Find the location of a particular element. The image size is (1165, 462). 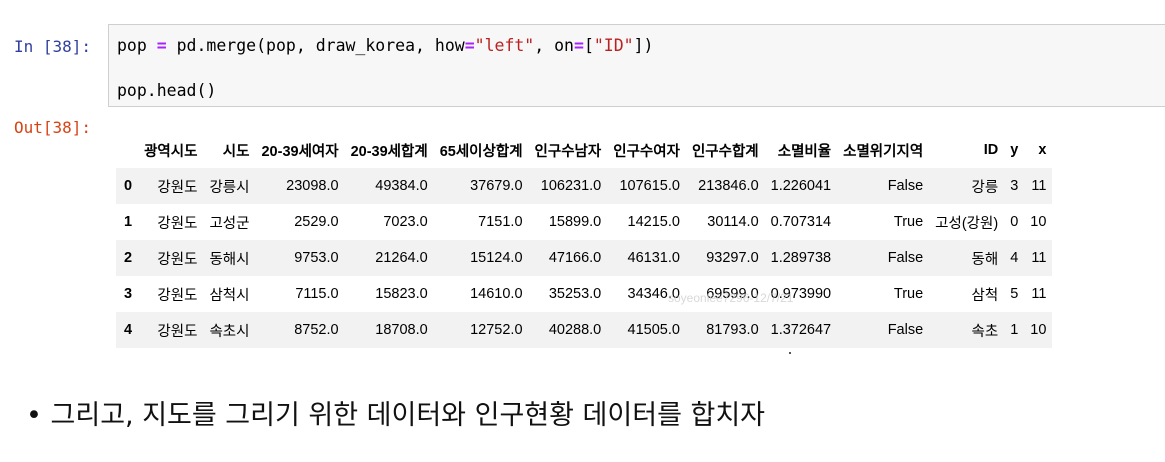

column-header: x is located at coordinates (1042, 150).